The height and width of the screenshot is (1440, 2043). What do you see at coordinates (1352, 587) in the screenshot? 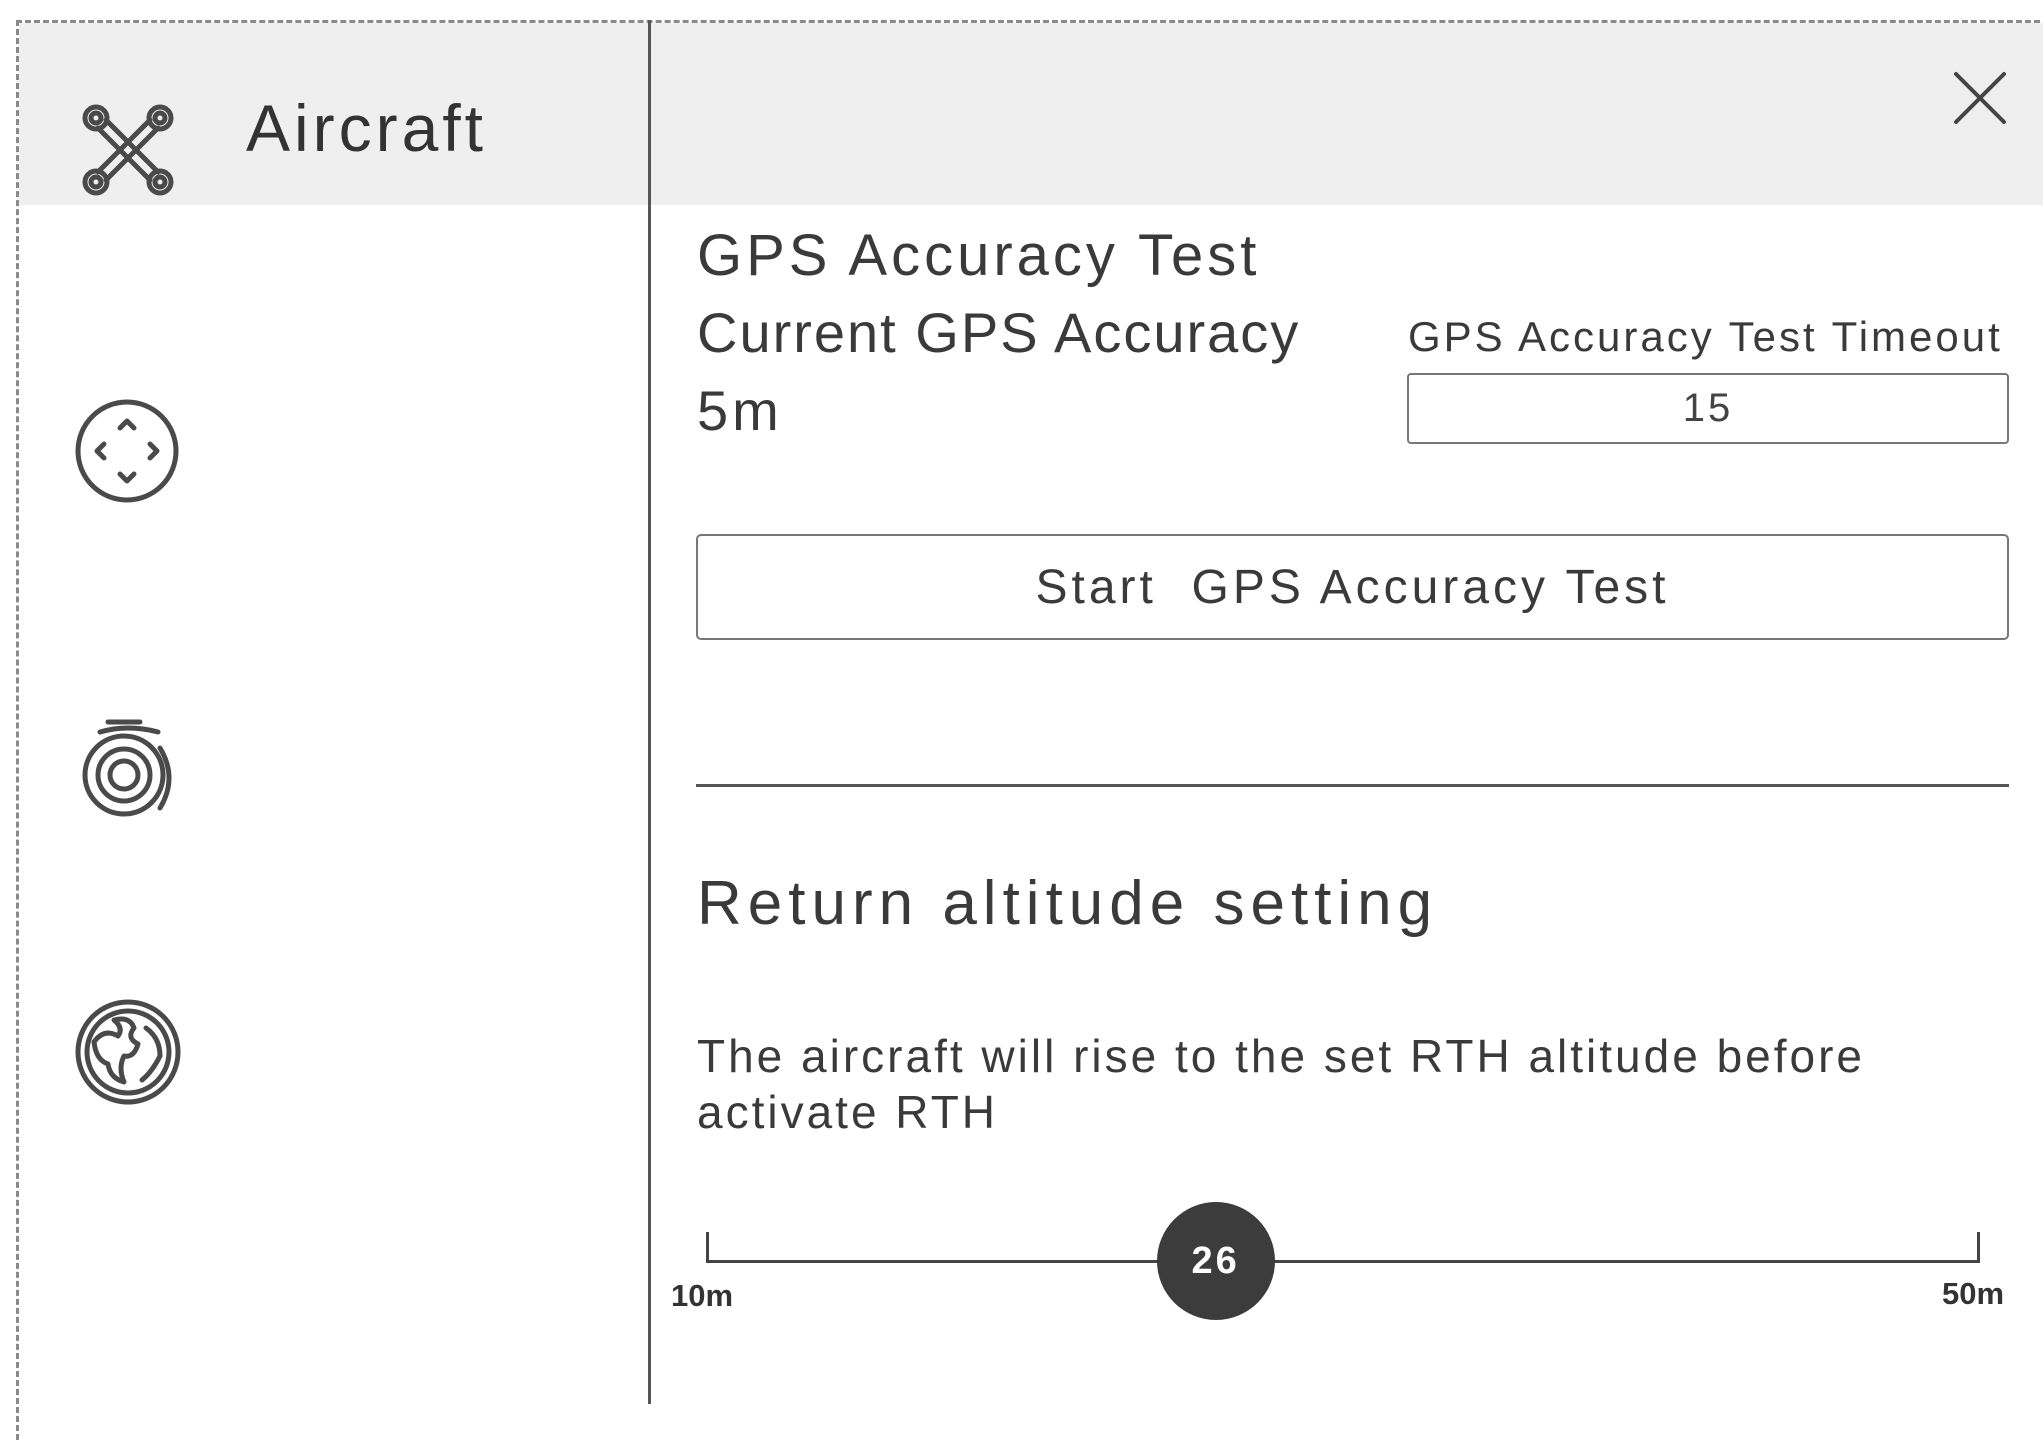
I see `start-gps-test-button: Start GPS Accuracy Test` at bounding box center [1352, 587].